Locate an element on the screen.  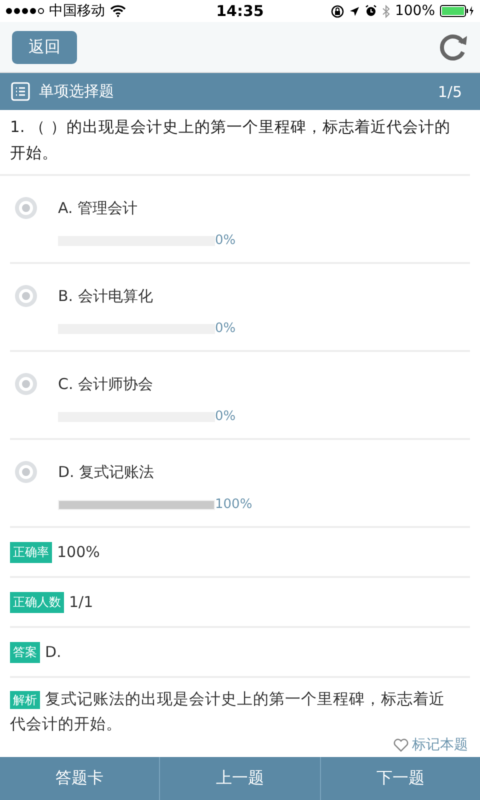
rotation-lock-icon is located at coordinates (337, 11).